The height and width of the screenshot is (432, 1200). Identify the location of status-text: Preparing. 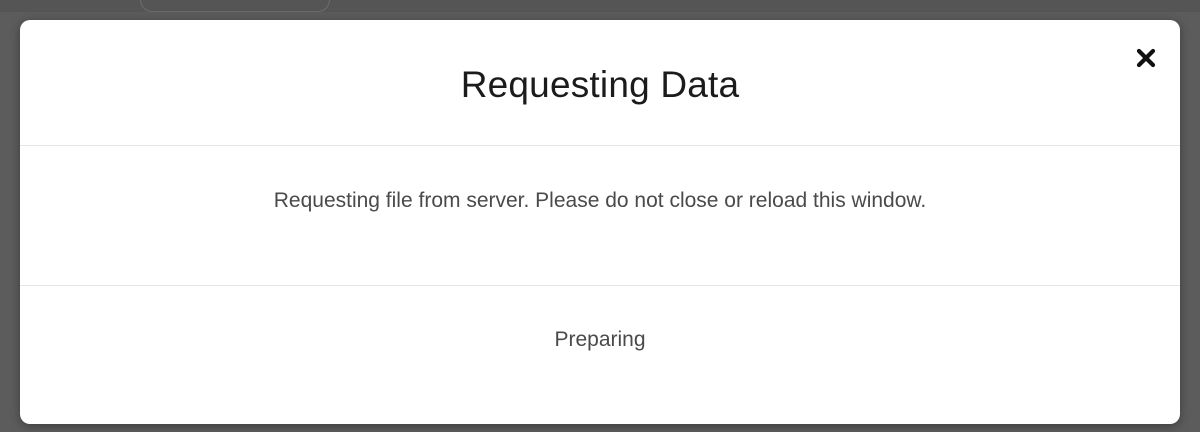
(600, 339).